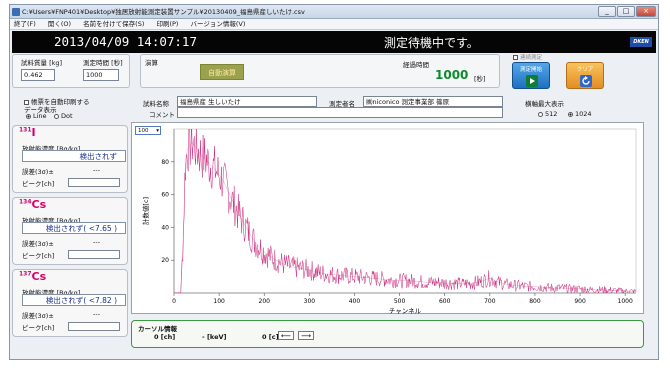 The image size is (670, 368). I want to click on continuous-label: 連続測定, so click(531, 58).